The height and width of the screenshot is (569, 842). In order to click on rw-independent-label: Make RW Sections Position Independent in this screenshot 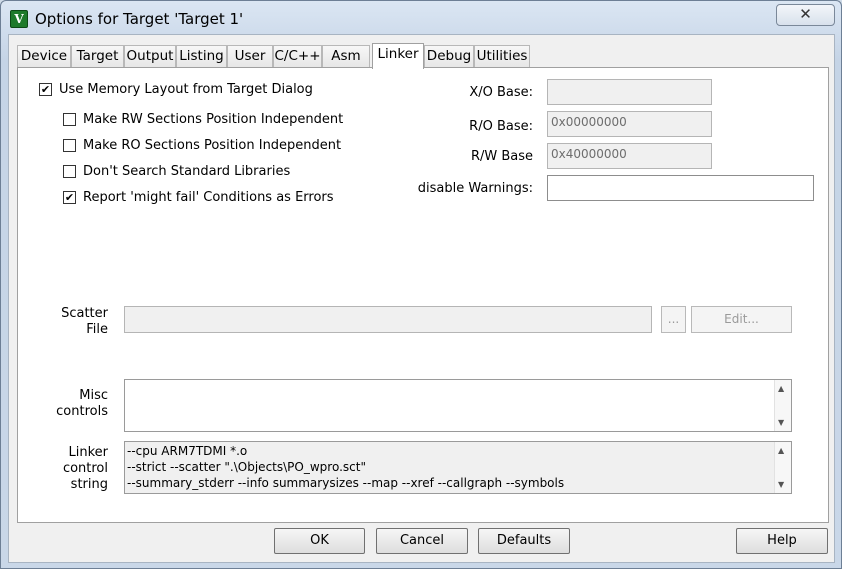, I will do `click(213, 119)`.